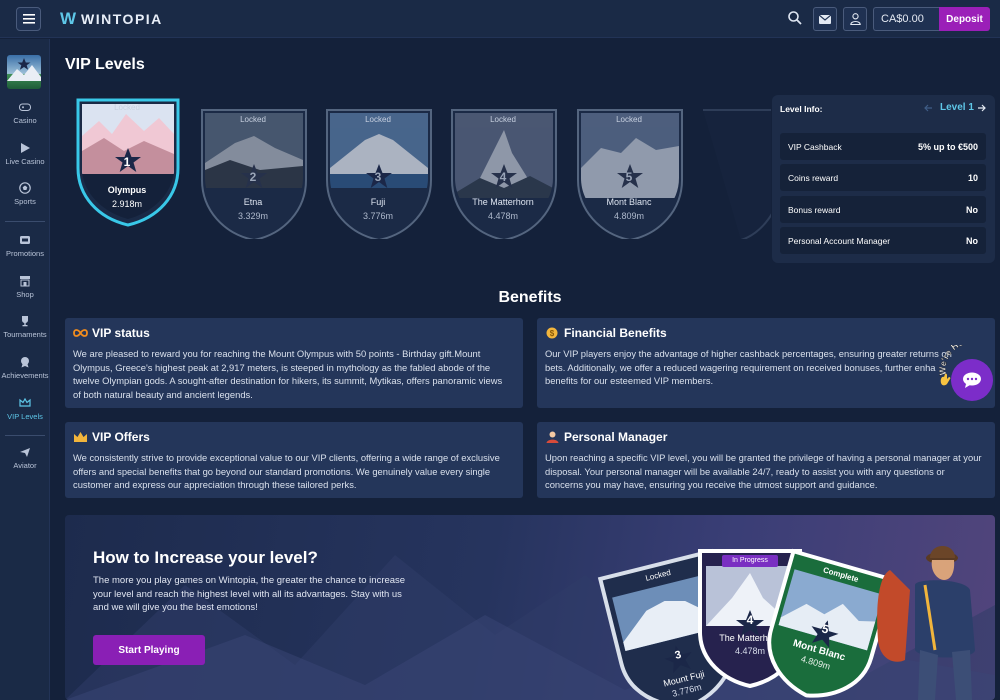 This screenshot has width=1000, height=700. What do you see at coordinates (883, 146) in the screenshot?
I see `info-row-cashback: VIP Cashback 5% up to €500` at bounding box center [883, 146].